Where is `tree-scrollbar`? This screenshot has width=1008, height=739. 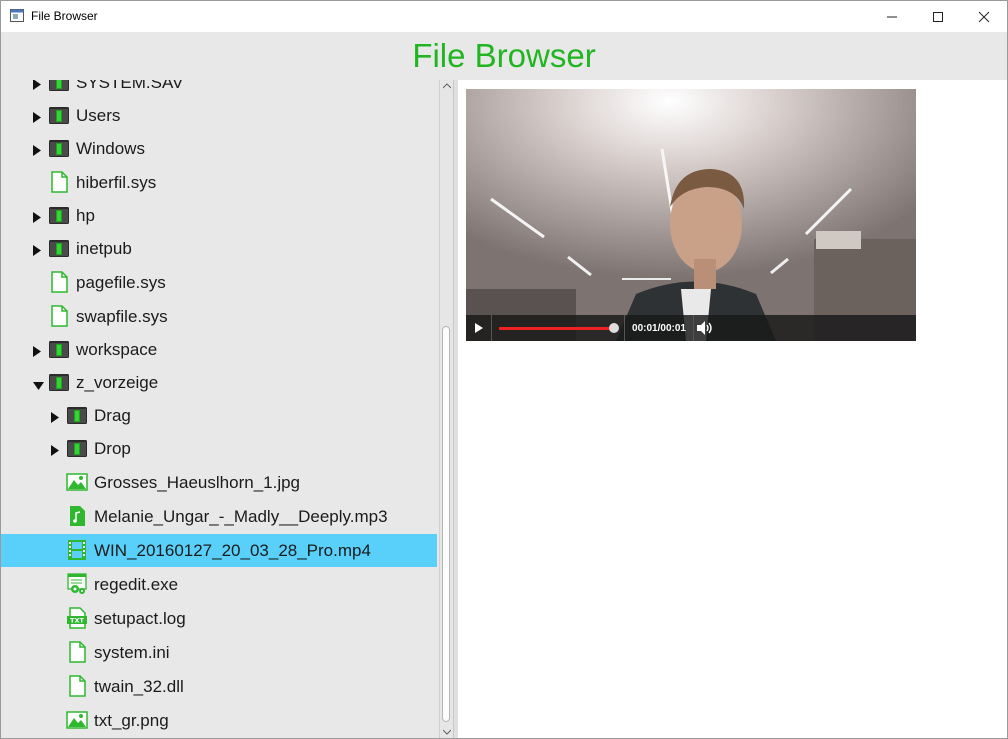 tree-scrollbar is located at coordinates (446, 409).